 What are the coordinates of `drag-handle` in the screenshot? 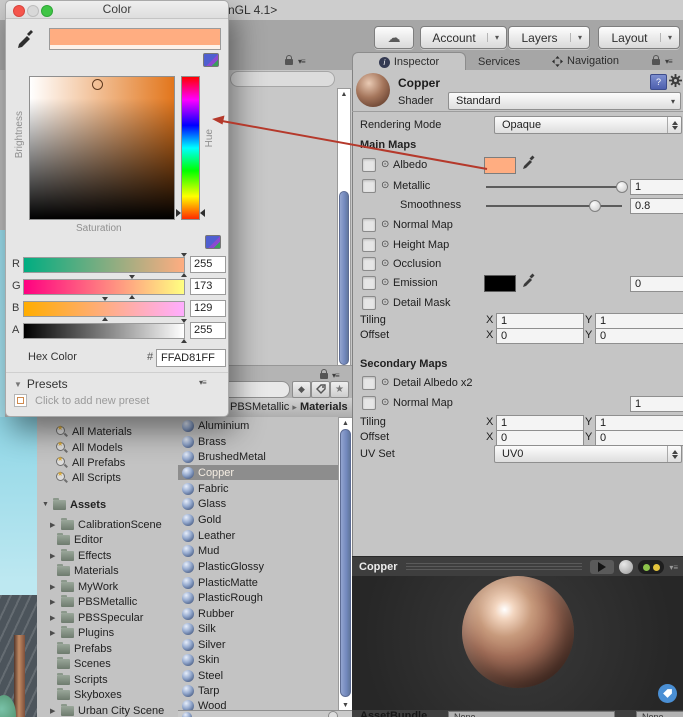 It's located at (494, 567).